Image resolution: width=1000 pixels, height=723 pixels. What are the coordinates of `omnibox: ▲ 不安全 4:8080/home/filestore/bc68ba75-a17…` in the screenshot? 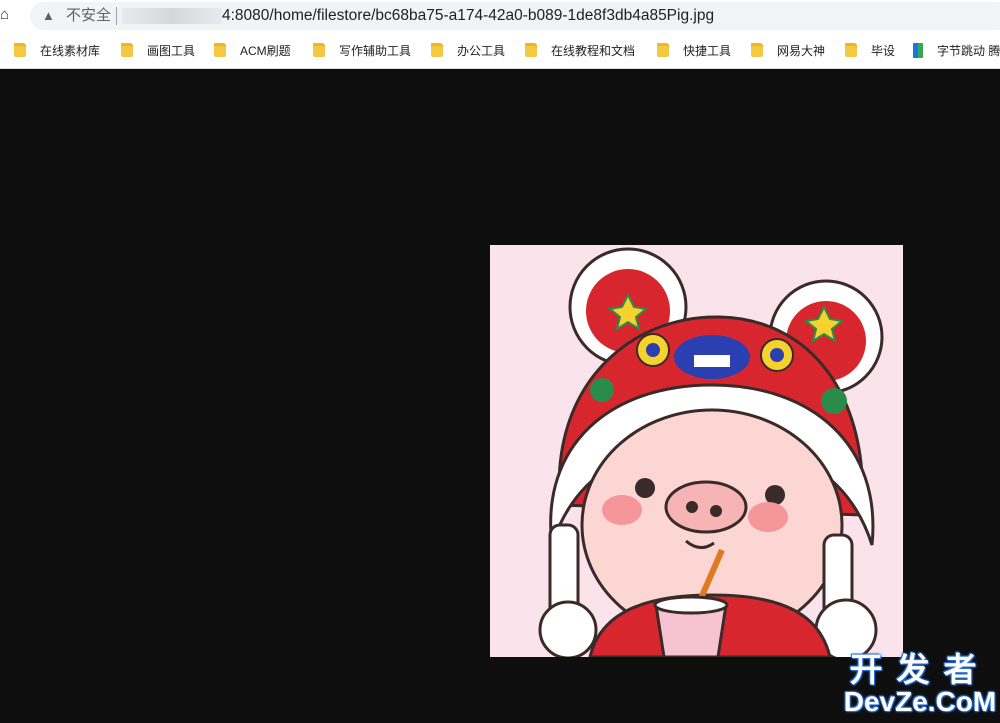 It's located at (515, 16).